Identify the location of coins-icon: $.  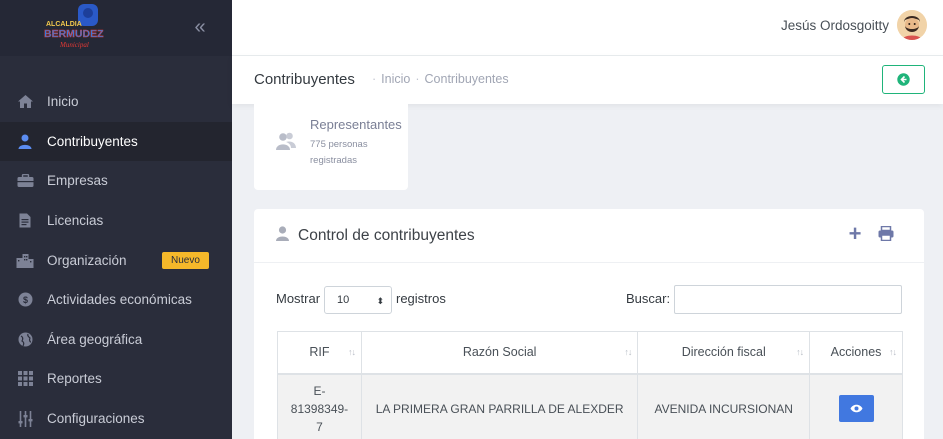
(25, 300).